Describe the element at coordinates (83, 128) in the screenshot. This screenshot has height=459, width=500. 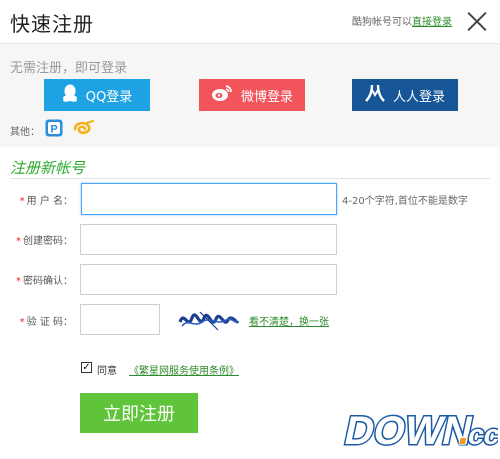
I see `yellow-swirl-icon` at that location.